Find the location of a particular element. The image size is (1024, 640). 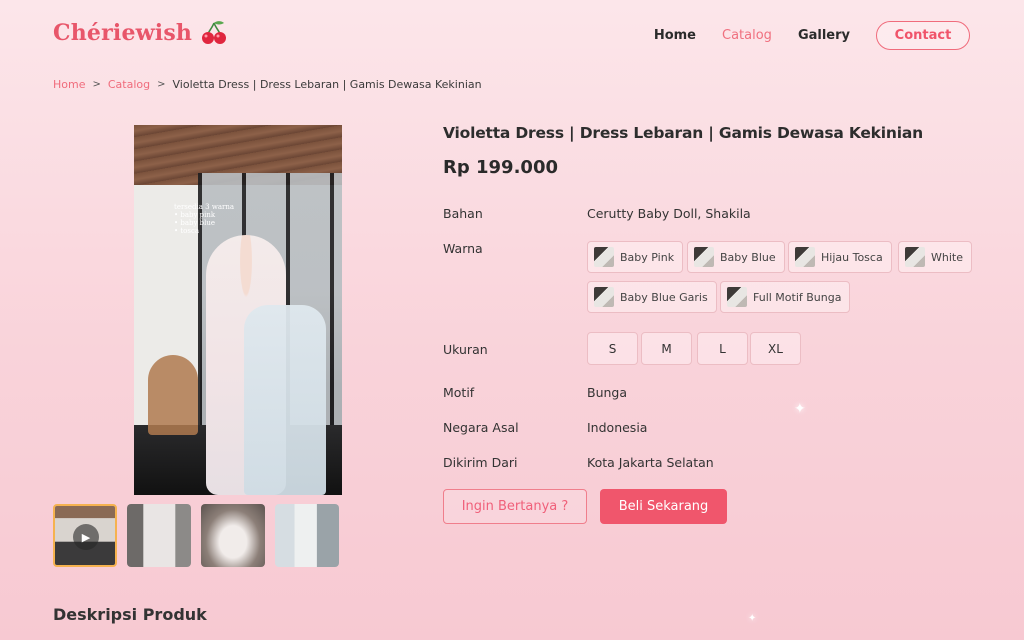

size-option-s: S is located at coordinates (612, 348).